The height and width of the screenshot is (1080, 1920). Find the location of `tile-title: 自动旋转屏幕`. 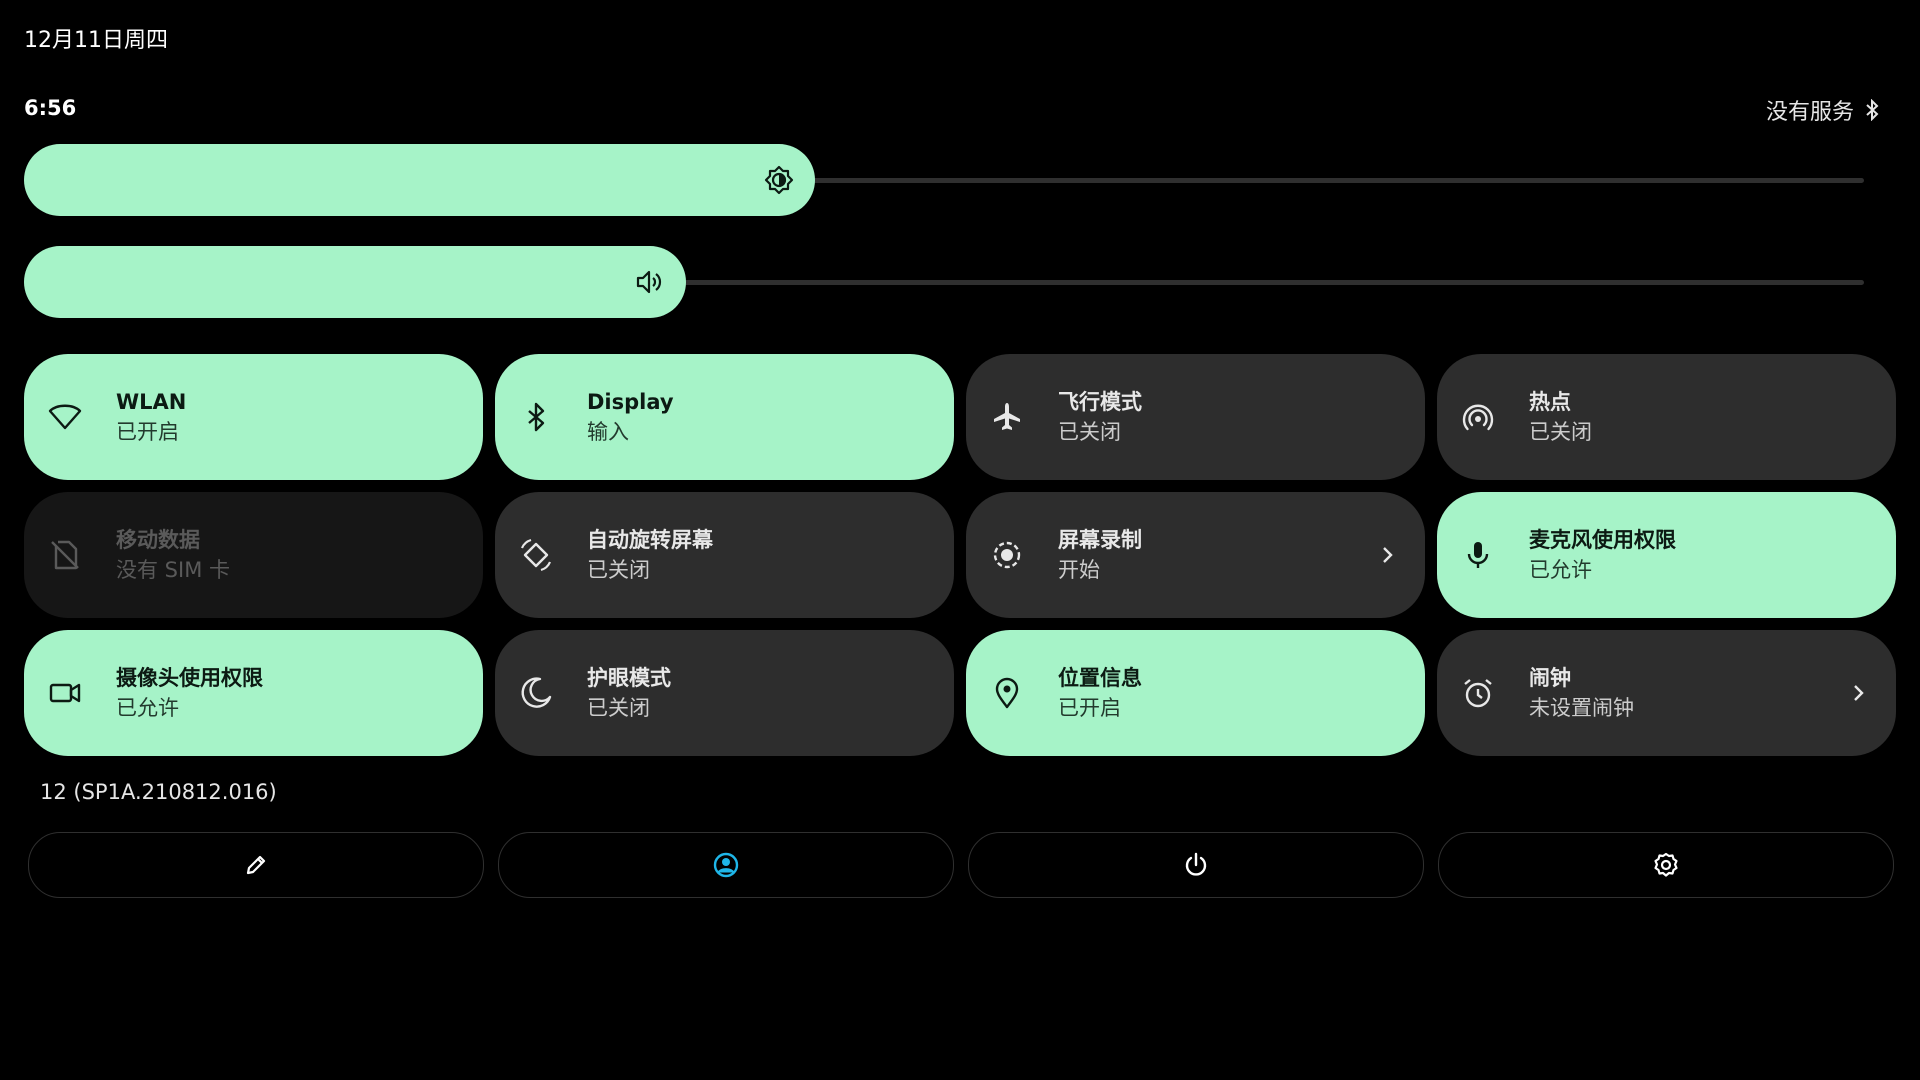

tile-title: 自动旋转屏幕 is located at coordinates (650, 540).